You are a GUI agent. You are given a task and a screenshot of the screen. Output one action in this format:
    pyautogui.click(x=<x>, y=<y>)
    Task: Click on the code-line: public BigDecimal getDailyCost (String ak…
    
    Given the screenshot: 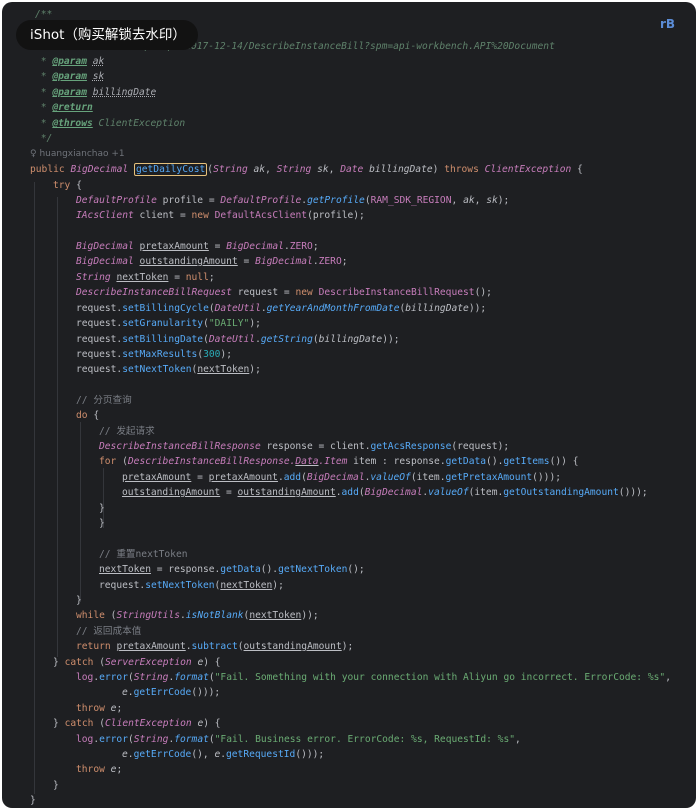 What is the action you would take?
    pyautogui.click(x=306, y=169)
    